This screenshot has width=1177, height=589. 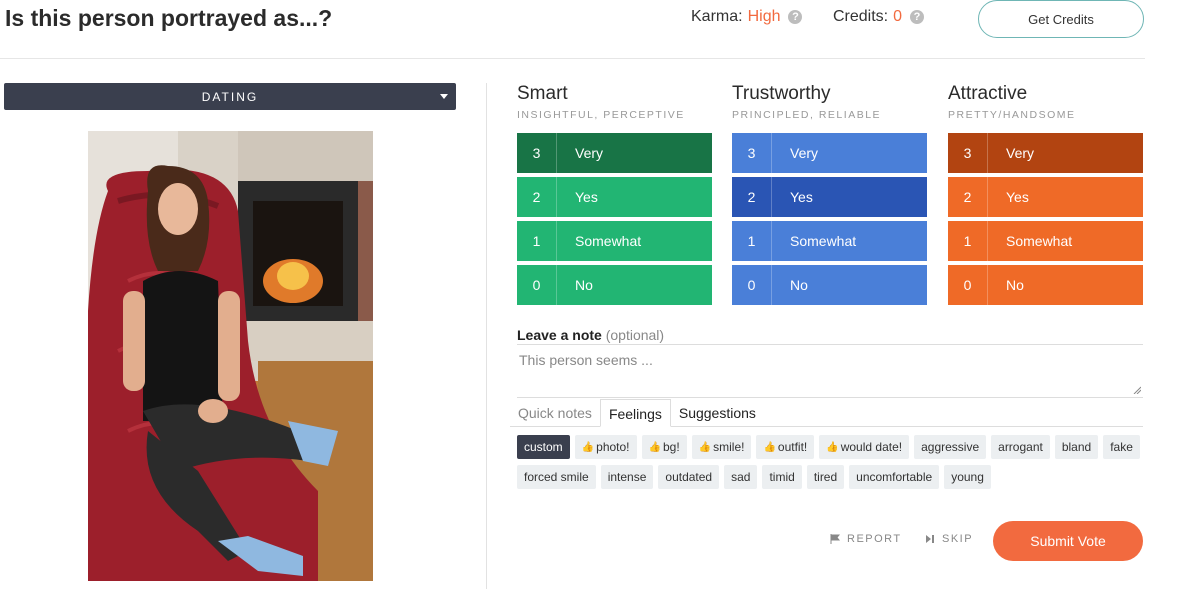 I want to click on chip-label: bg!, so click(x=671, y=447).